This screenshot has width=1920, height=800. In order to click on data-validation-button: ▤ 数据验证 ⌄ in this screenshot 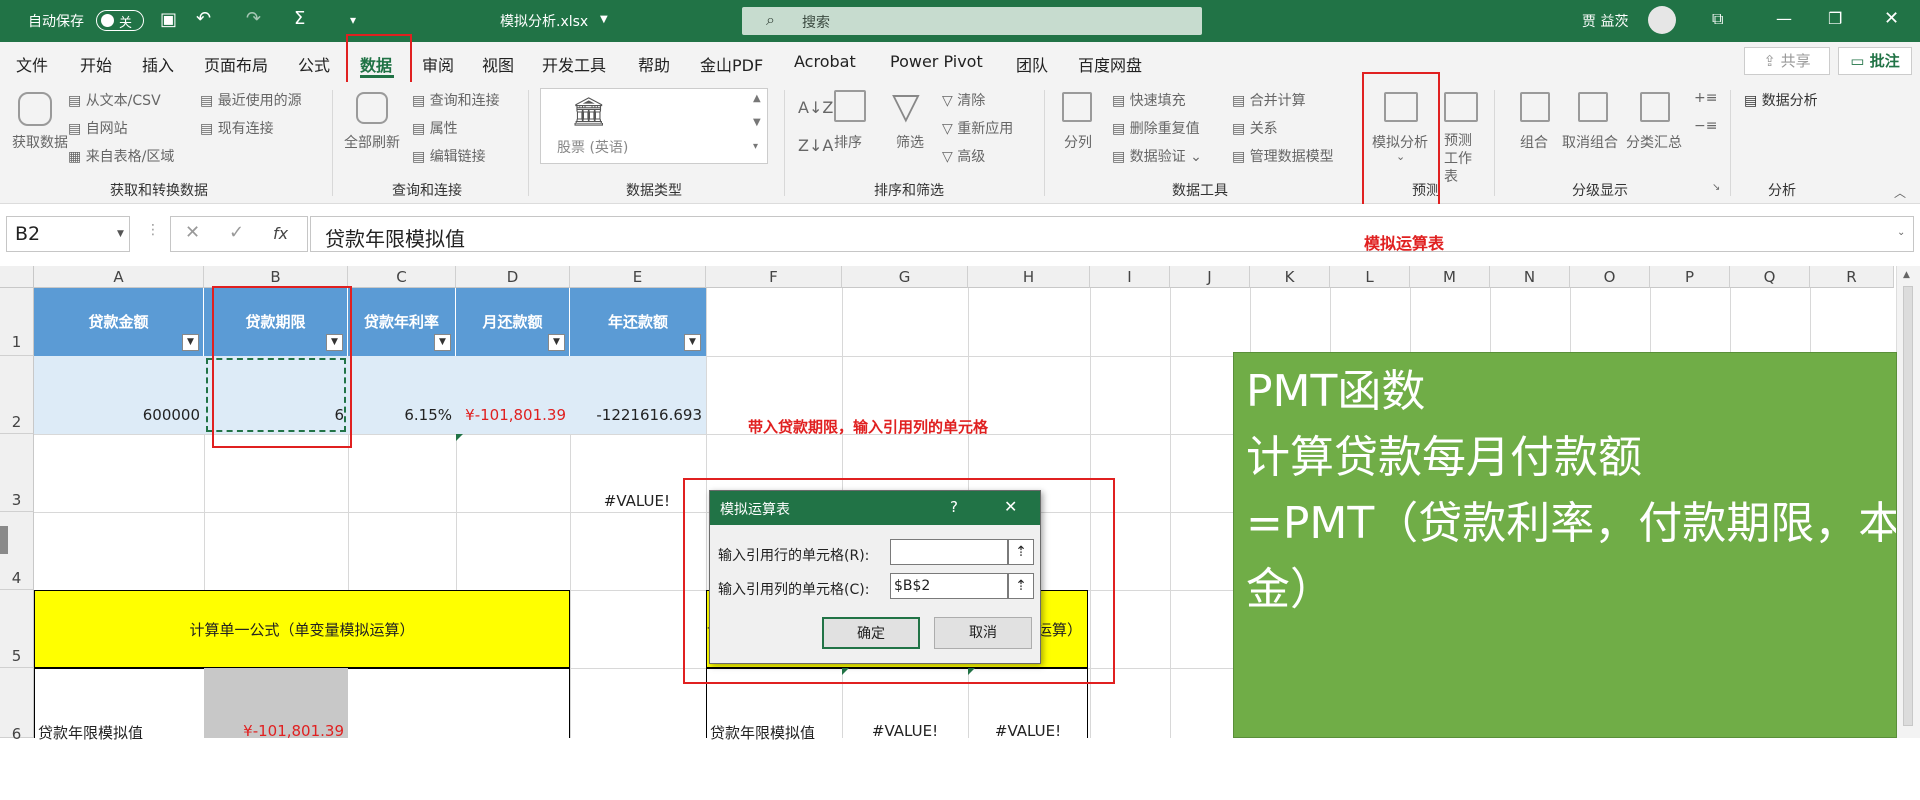, I will do `click(1157, 156)`.